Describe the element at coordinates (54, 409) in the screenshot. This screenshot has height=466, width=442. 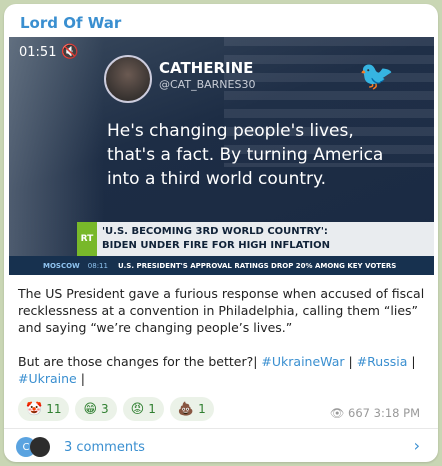
I see `reaction-count: 11` at that location.